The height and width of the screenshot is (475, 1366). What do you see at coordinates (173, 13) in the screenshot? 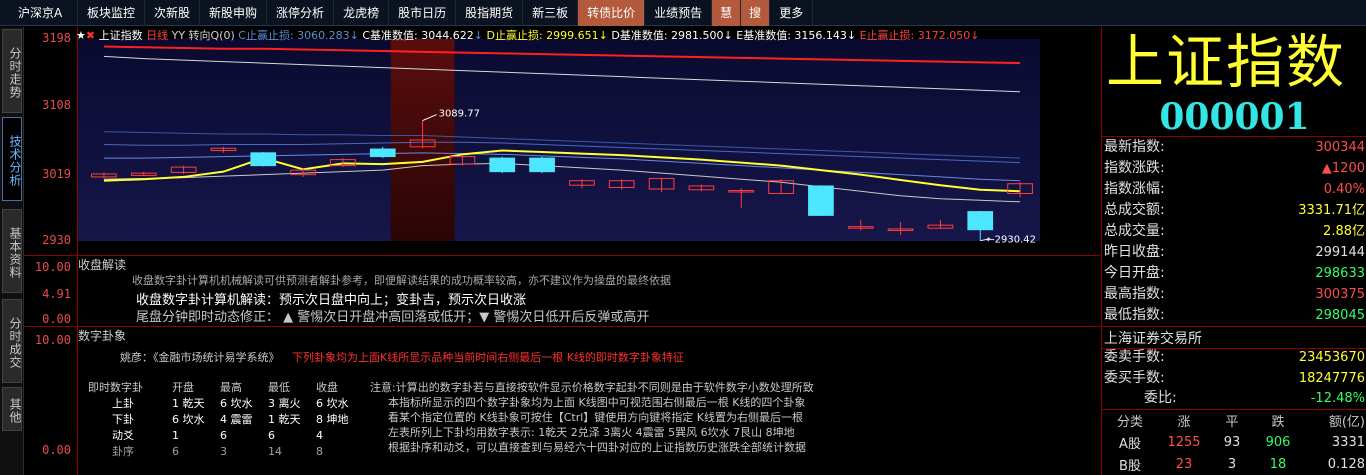
I see `nav-item-new-stocks: 次新股` at bounding box center [173, 13].